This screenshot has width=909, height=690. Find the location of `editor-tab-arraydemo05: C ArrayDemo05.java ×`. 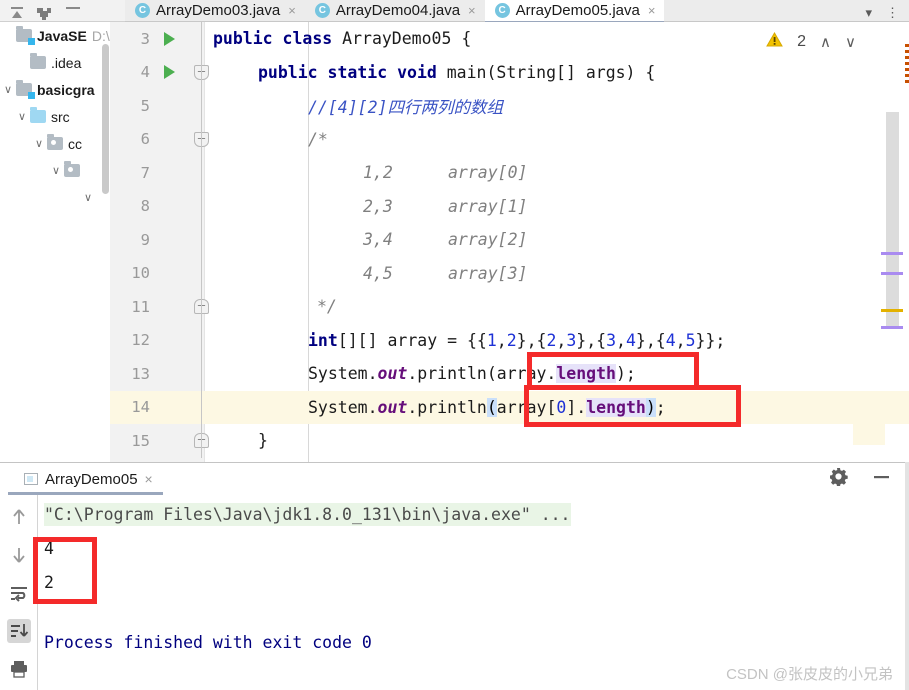

editor-tab-arraydemo05: C ArrayDemo05.java × is located at coordinates (574, 12).